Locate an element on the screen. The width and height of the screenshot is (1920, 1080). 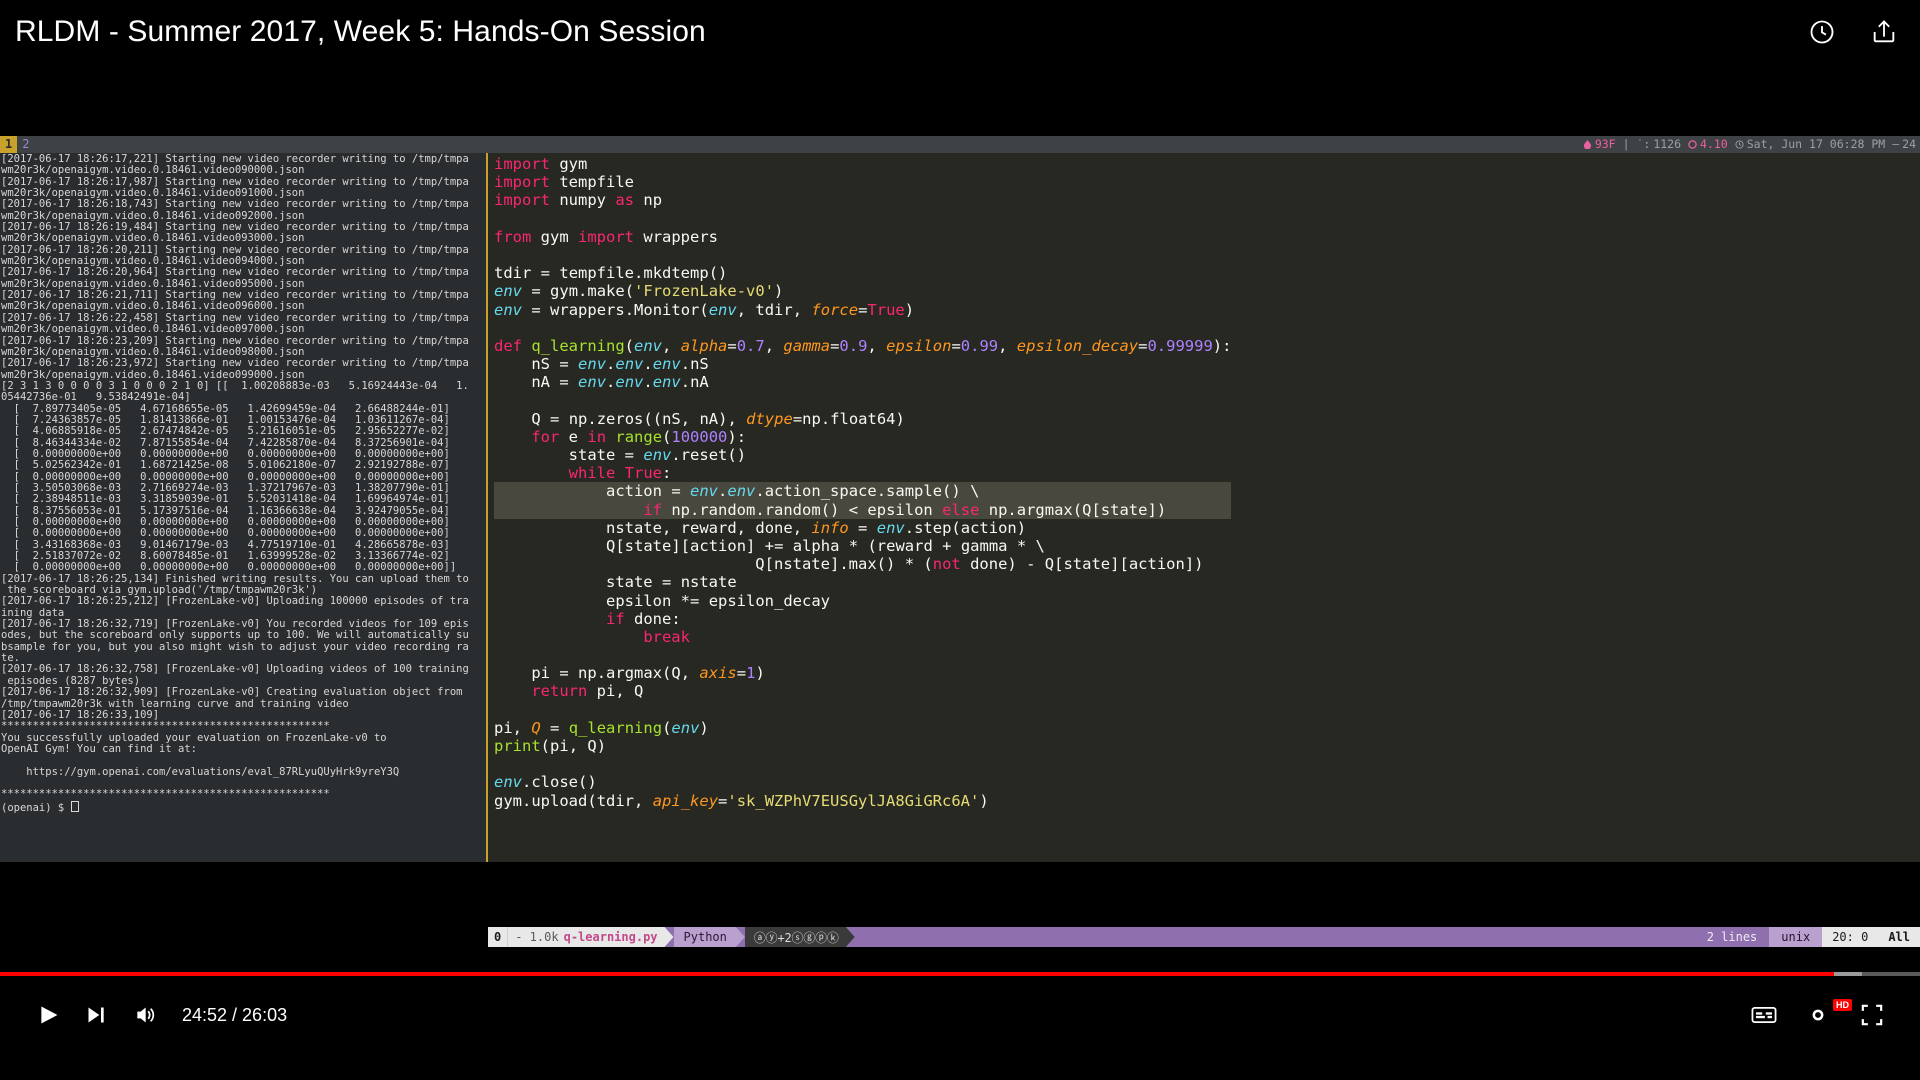
battery-indicator: – 24 is located at coordinates (1904, 144).